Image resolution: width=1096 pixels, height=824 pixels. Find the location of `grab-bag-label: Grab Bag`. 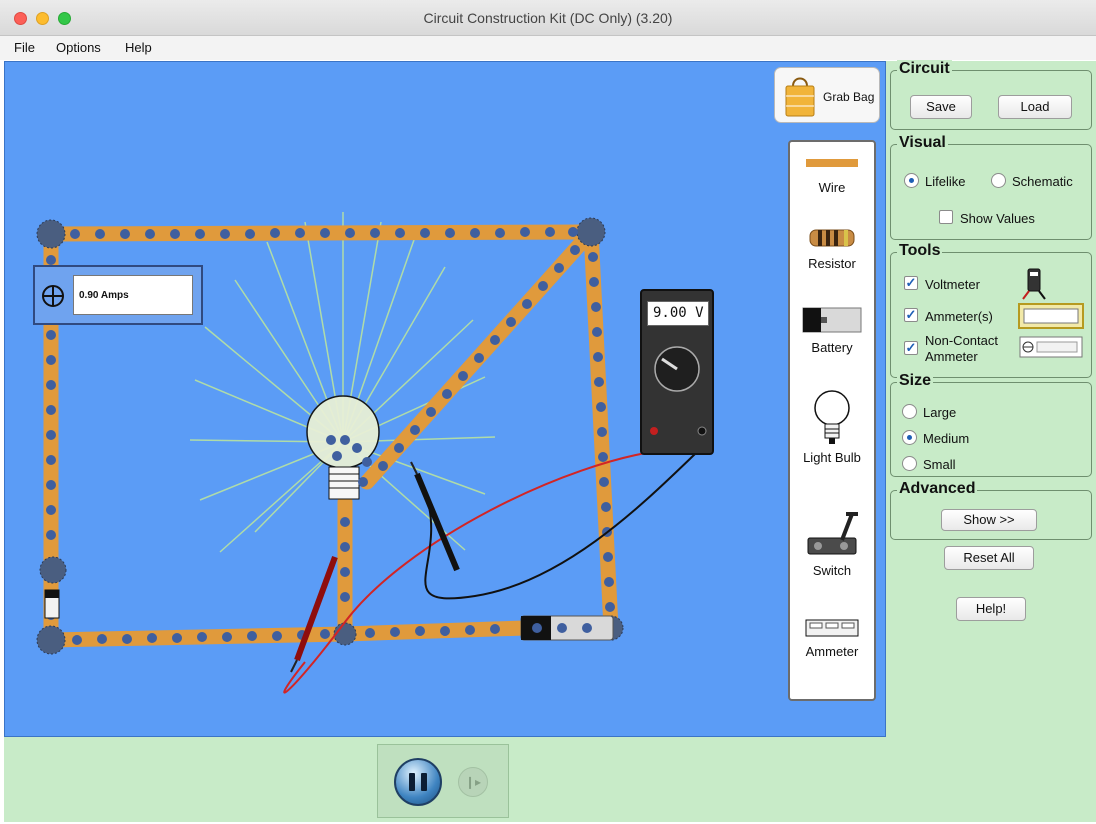

grab-bag-label: Grab Bag is located at coordinates (849, 97).